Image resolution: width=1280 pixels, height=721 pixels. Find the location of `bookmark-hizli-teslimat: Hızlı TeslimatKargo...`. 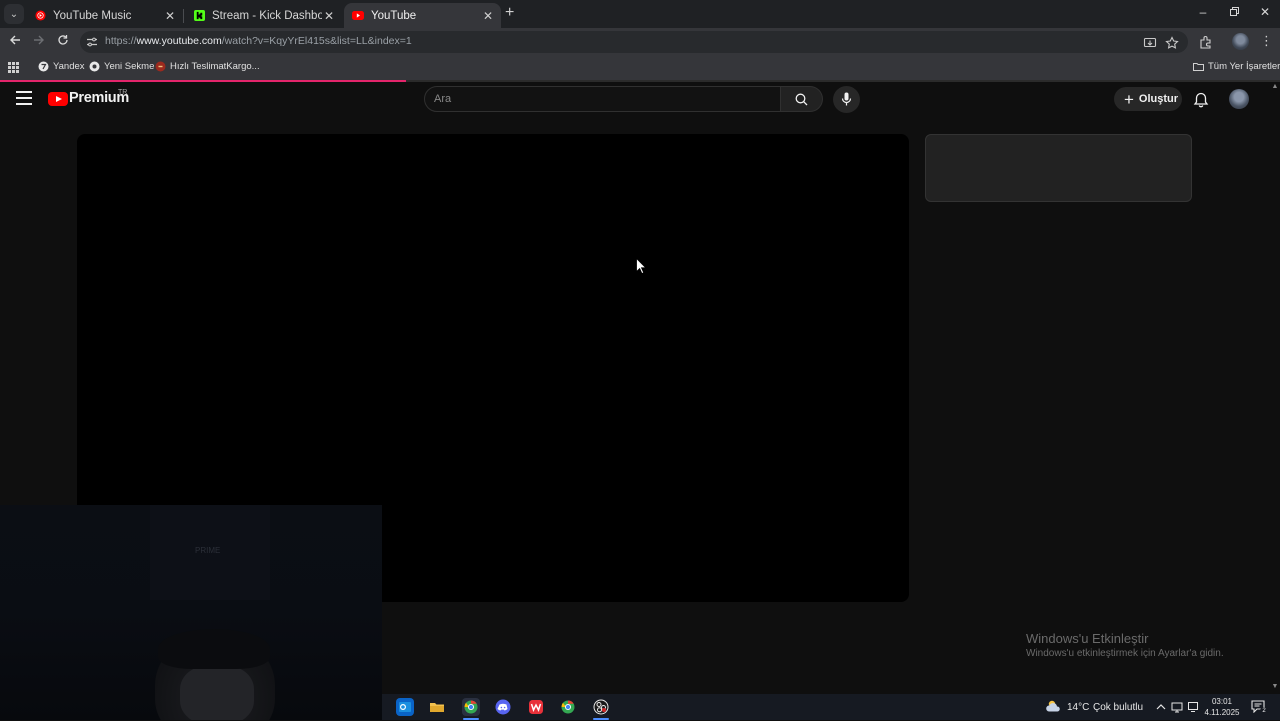

bookmark-hizli-teslimat: Hızlı TeslimatKargo... is located at coordinates (207, 66).